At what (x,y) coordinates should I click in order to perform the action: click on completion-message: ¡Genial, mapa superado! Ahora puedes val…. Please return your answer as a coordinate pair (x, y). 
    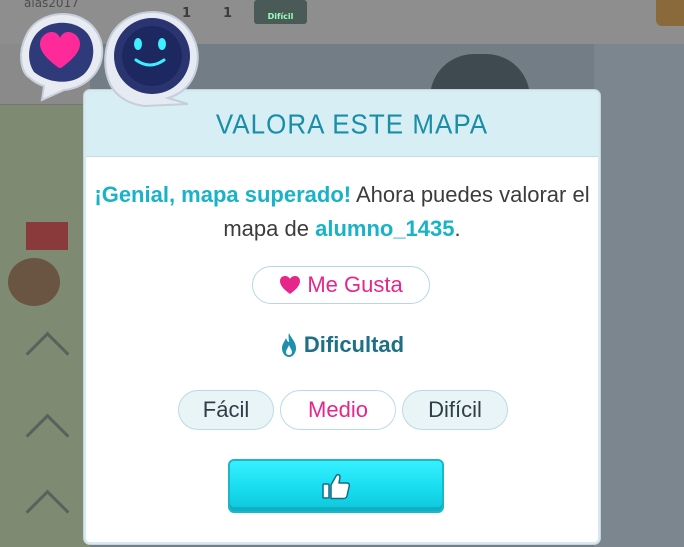
    Looking at the image, I should click on (342, 212).